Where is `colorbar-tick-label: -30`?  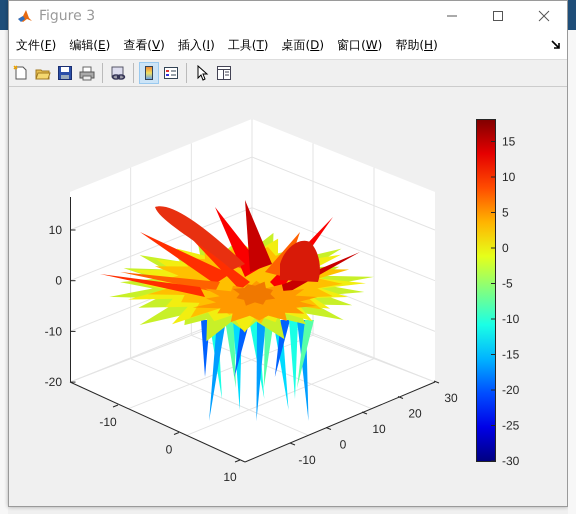 colorbar-tick-label: -30 is located at coordinates (511, 461).